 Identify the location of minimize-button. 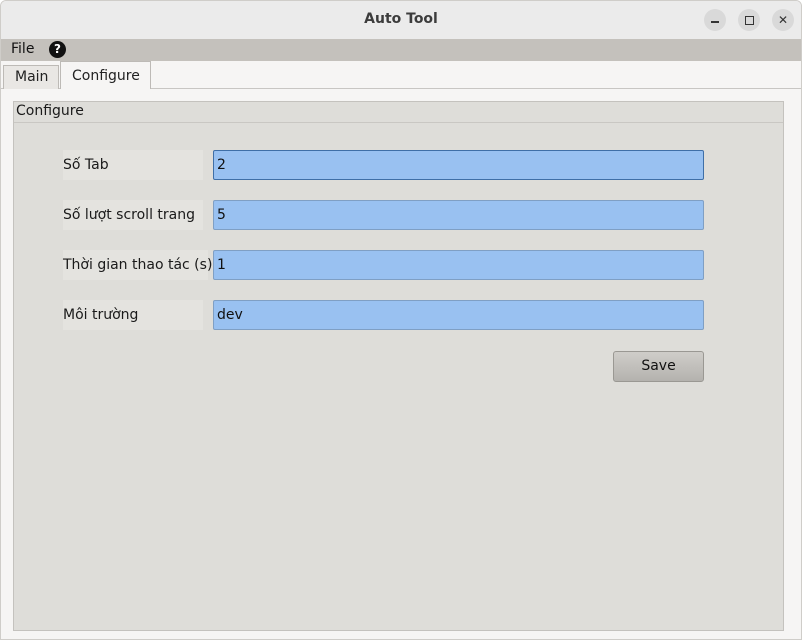
(715, 20).